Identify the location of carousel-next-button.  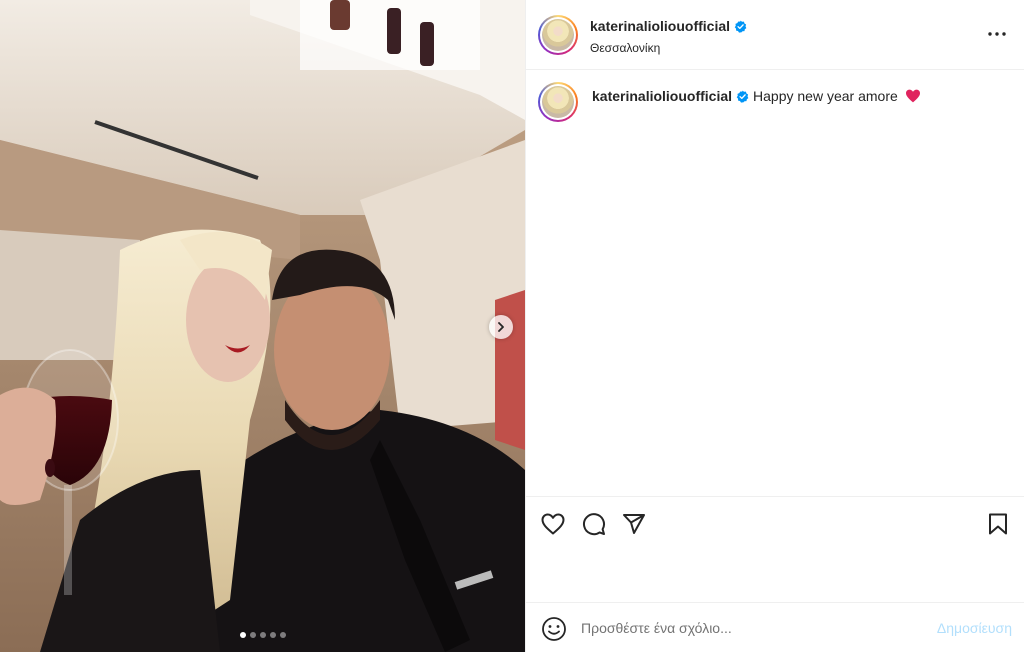
(501, 327).